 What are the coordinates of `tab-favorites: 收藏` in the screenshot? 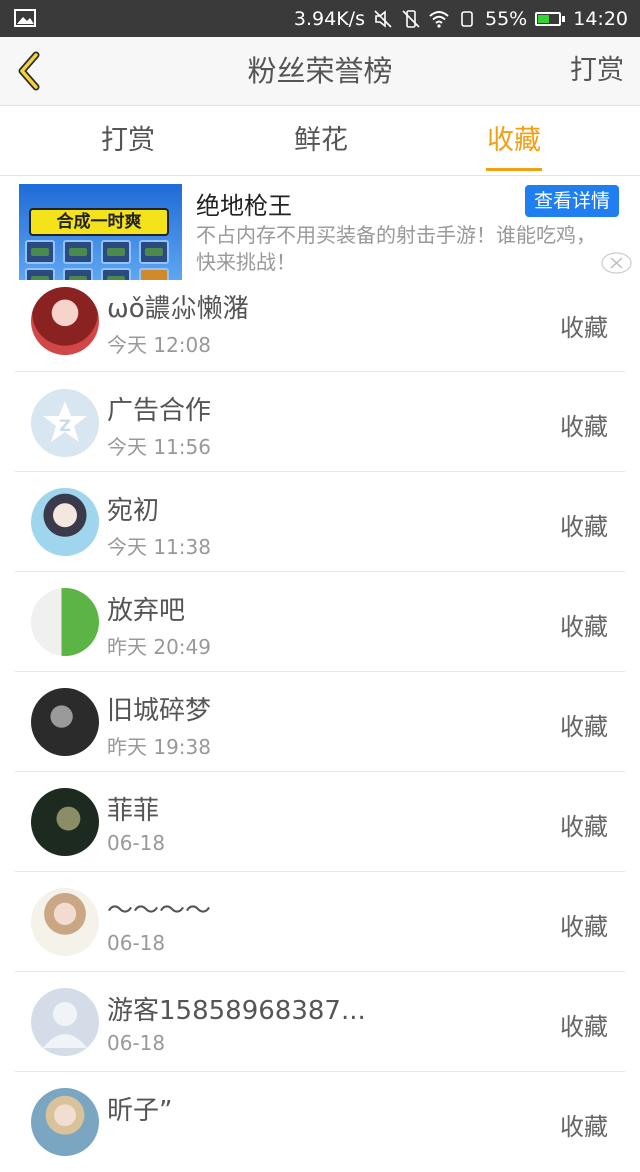 It's located at (514, 140).